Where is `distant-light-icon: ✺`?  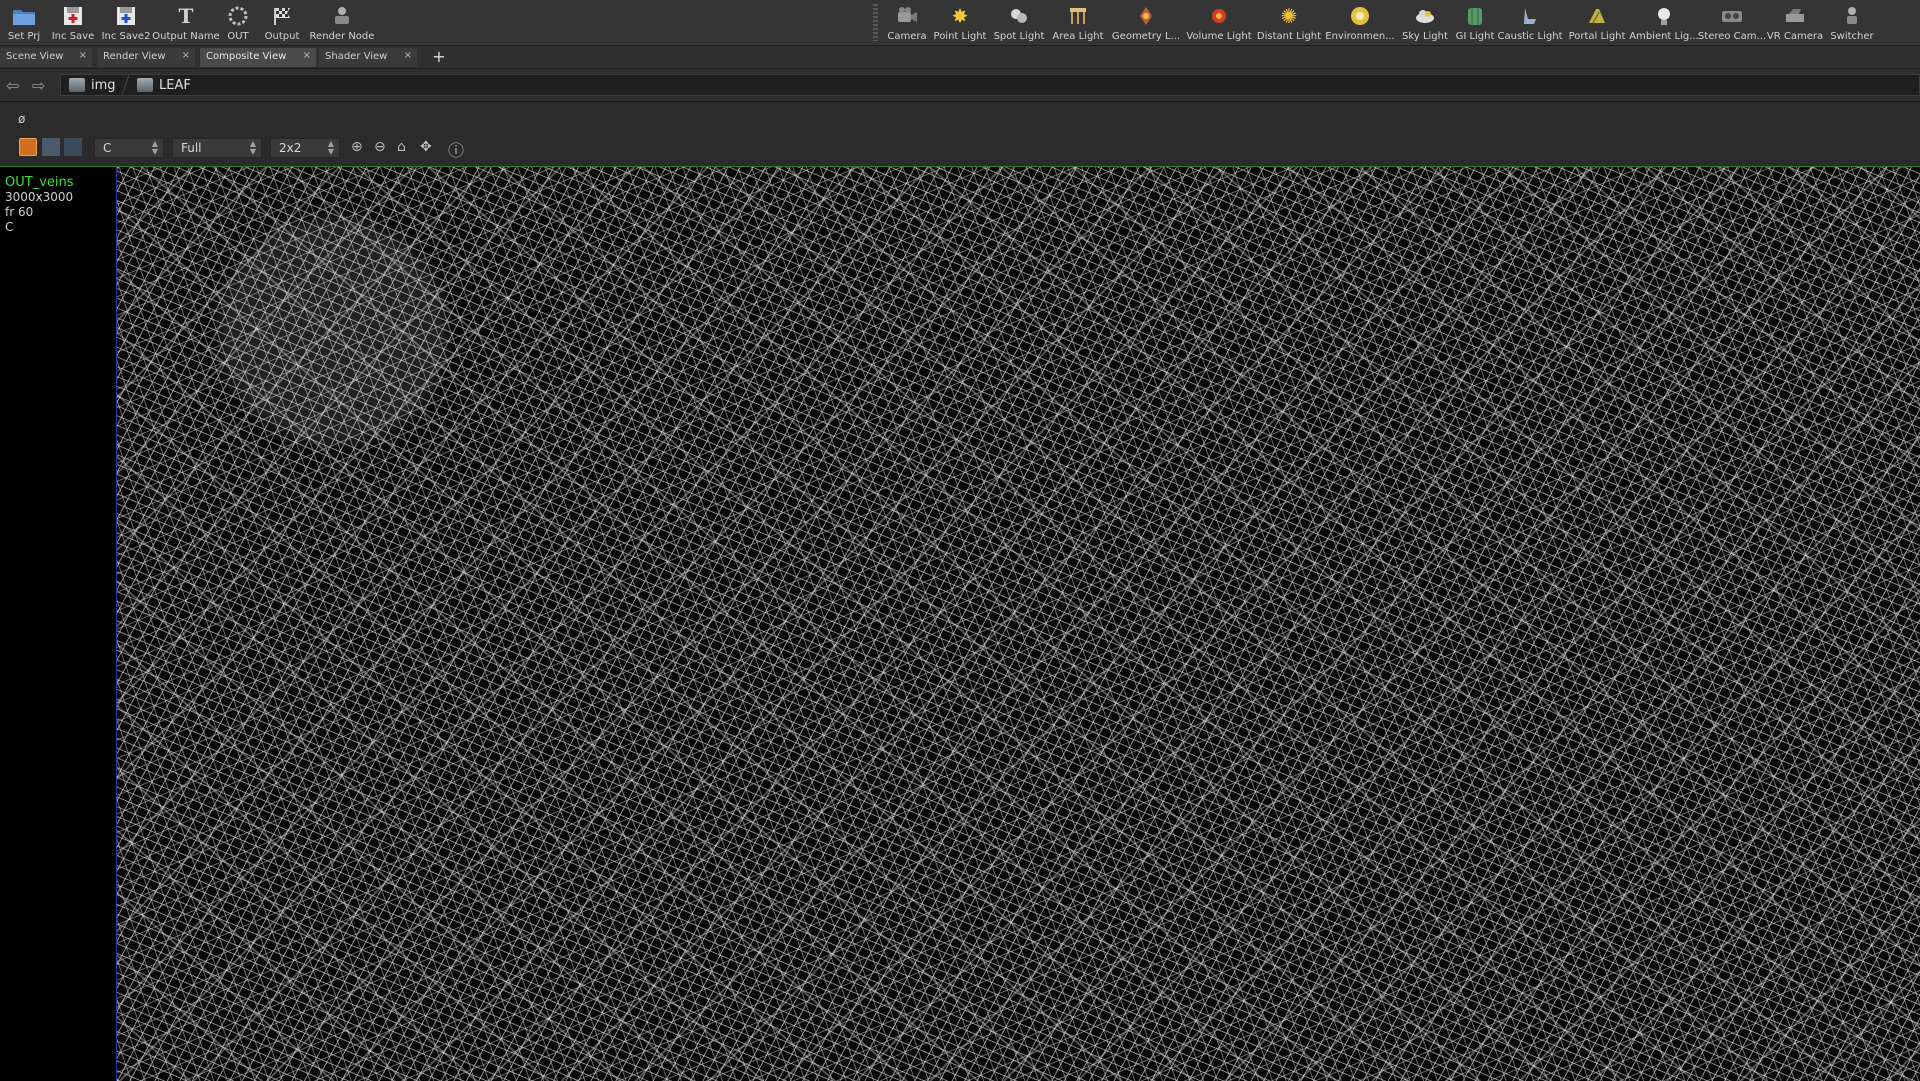 distant-light-icon: ✺ is located at coordinates (1289, 16).